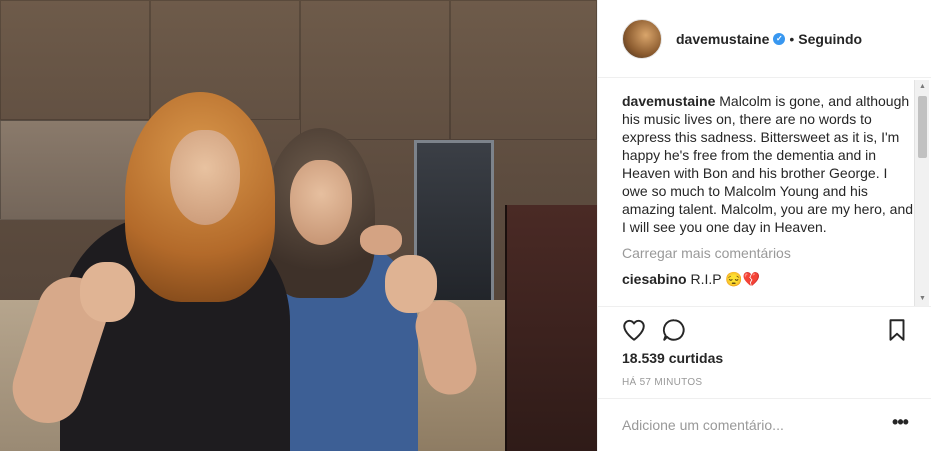 This screenshot has height=451, width=931. Describe the element at coordinates (674, 330) in the screenshot. I see `comment-icon` at that location.